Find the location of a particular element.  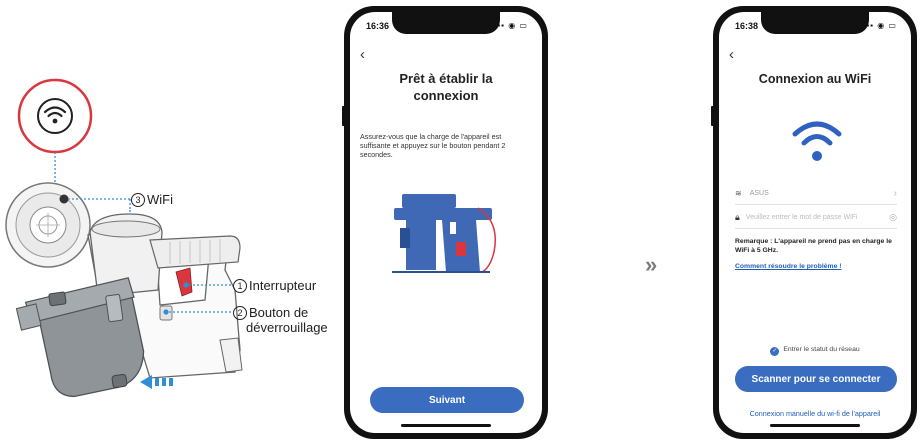

network-name: ASUS is located at coordinates (759, 193).